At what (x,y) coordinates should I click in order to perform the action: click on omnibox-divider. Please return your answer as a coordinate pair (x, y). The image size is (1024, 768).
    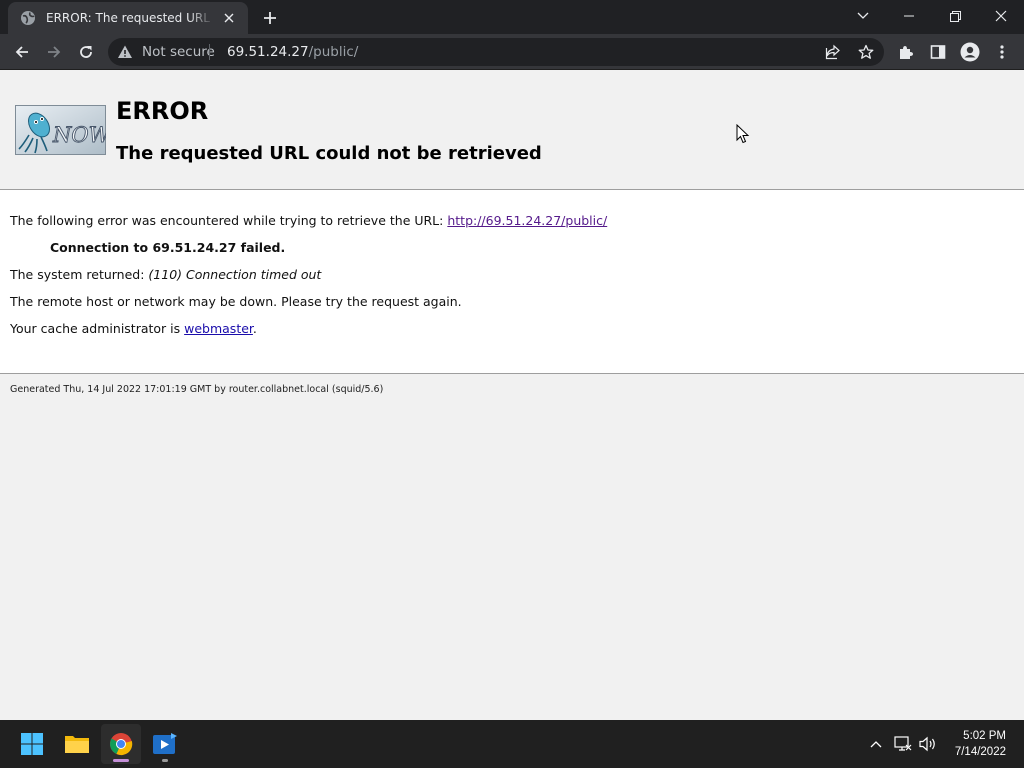
    Looking at the image, I should click on (209, 52).